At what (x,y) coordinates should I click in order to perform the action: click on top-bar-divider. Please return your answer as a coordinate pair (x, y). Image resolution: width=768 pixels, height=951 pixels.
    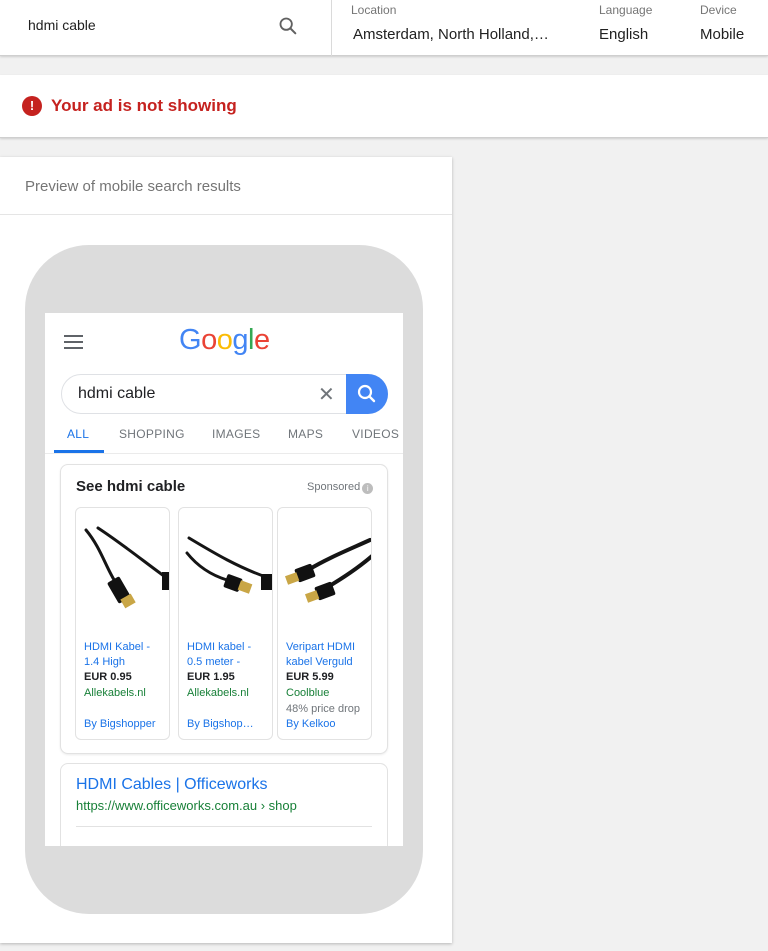
    Looking at the image, I should click on (331, 28).